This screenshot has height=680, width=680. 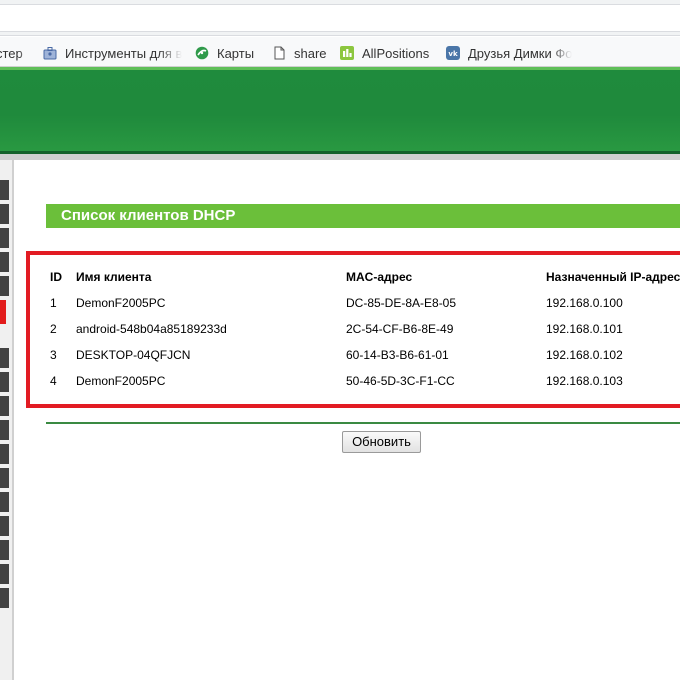 I want to click on bookmark-item: vk Друзья Димки Фо, so click(x=513, y=53).